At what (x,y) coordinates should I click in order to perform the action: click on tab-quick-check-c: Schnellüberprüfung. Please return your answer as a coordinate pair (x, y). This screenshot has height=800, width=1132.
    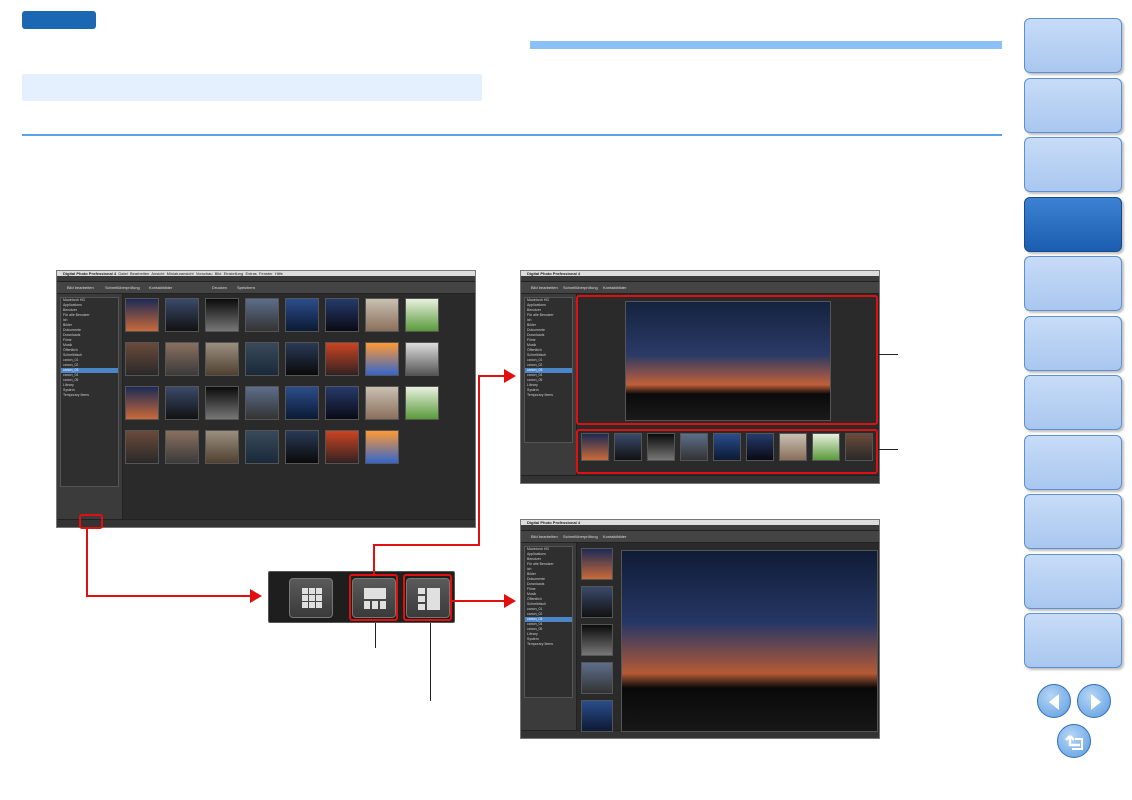
    Looking at the image, I should click on (580, 536).